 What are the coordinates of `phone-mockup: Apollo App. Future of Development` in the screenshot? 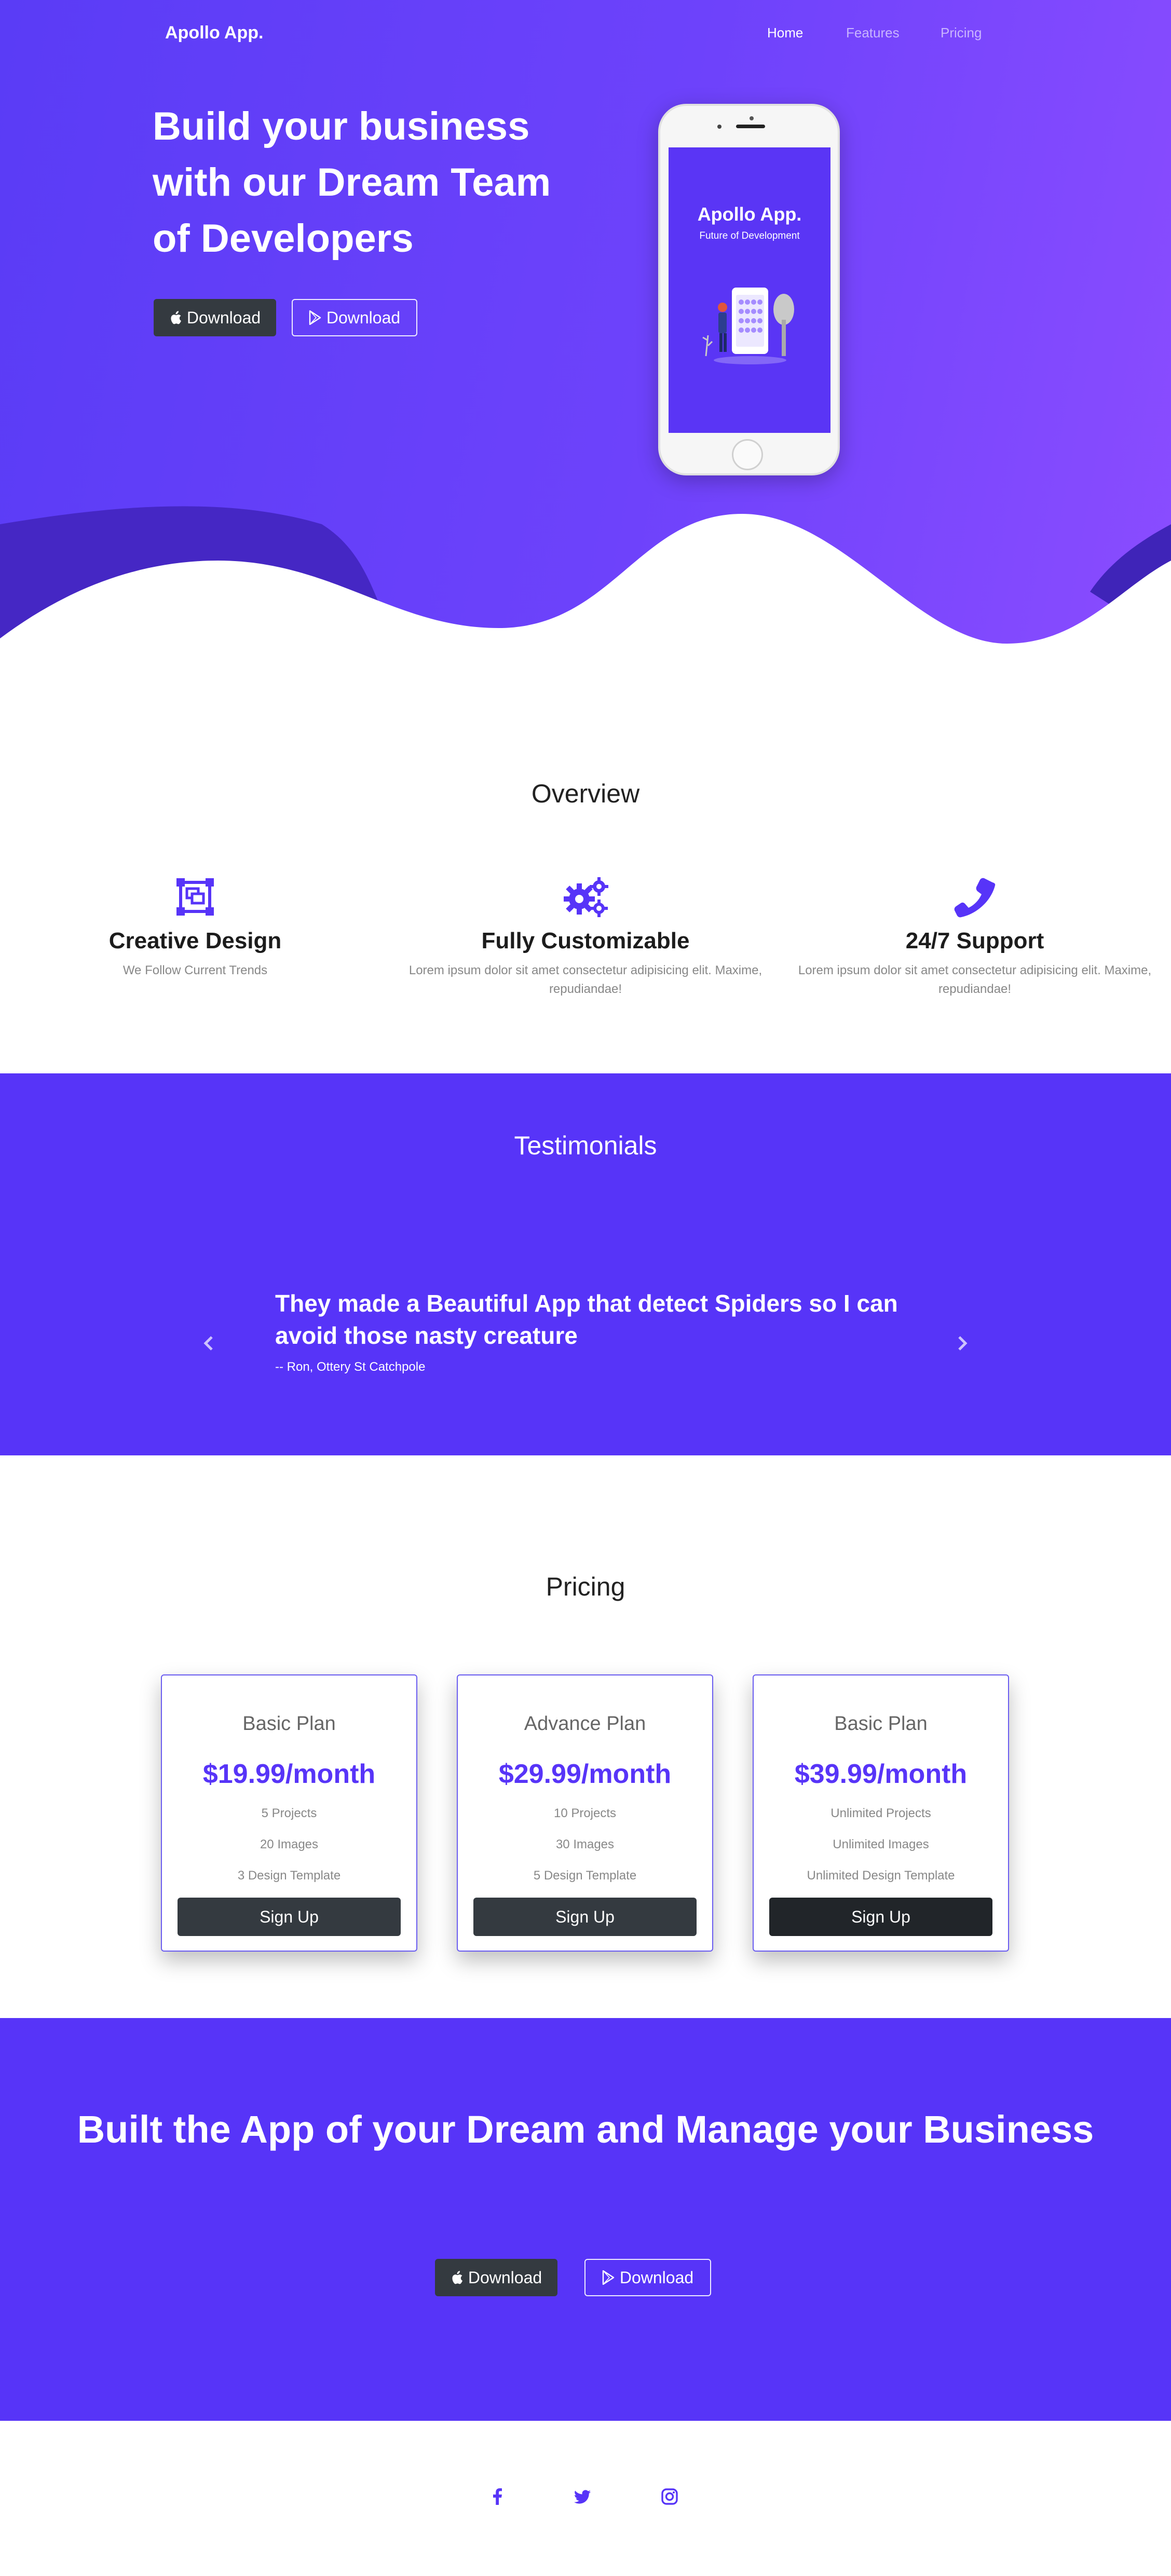 It's located at (749, 289).